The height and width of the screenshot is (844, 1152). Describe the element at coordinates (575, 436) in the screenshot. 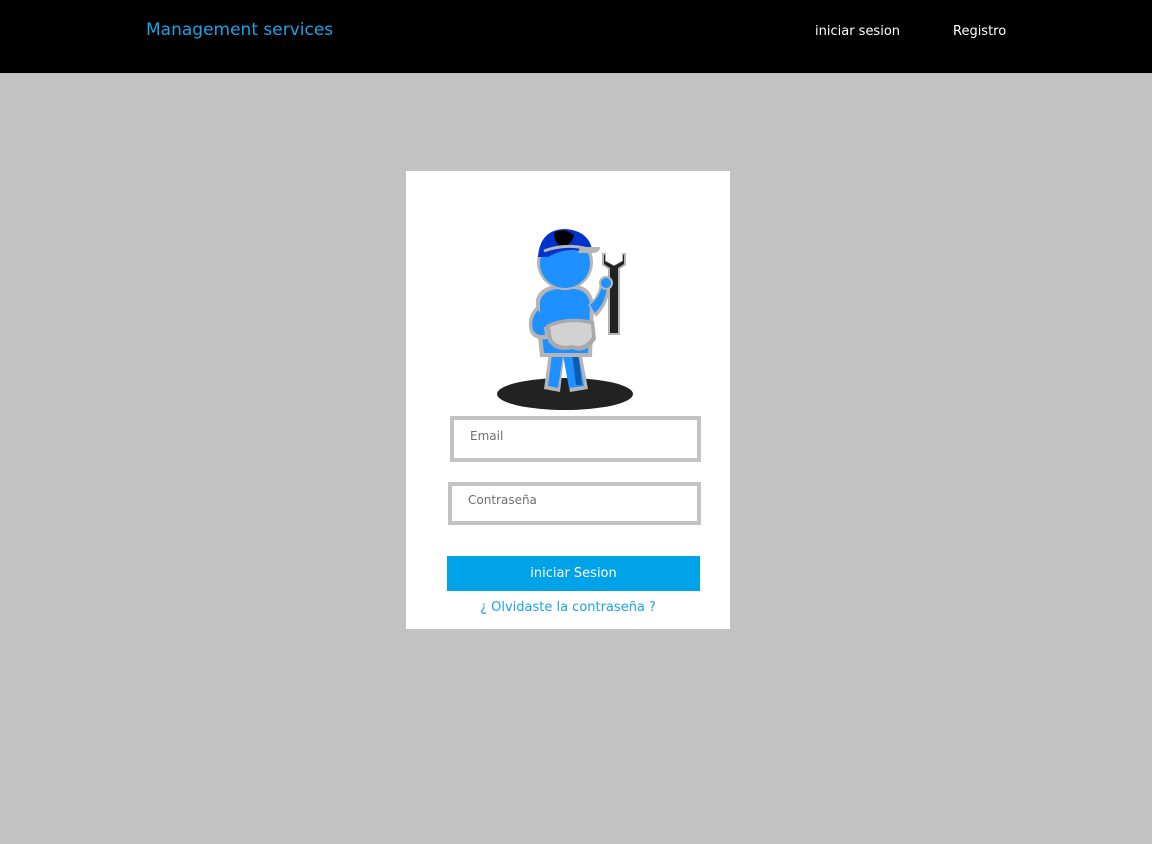

I see `email-input` at that location.